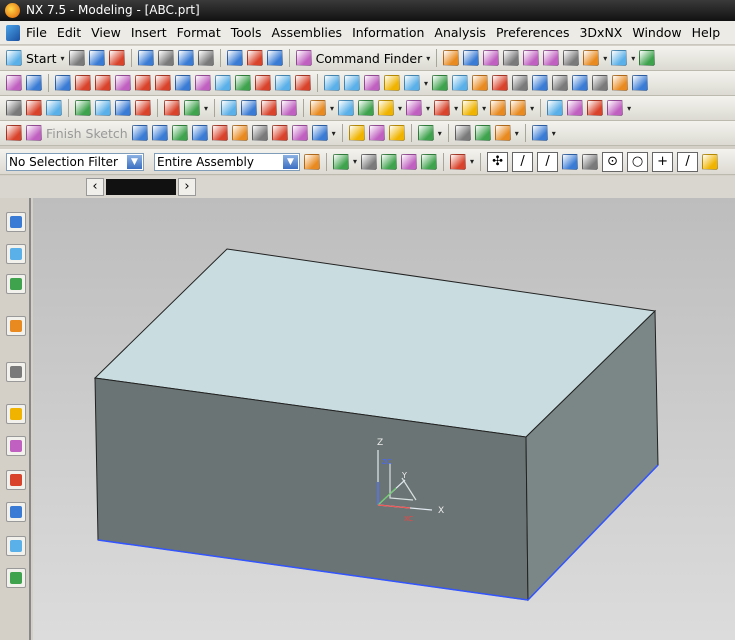 The image size is (735, 640). What do you see at coordinates (441, 511) in the screenshot?
I see `triad-x-label: X` at bounding box center [441, 511].